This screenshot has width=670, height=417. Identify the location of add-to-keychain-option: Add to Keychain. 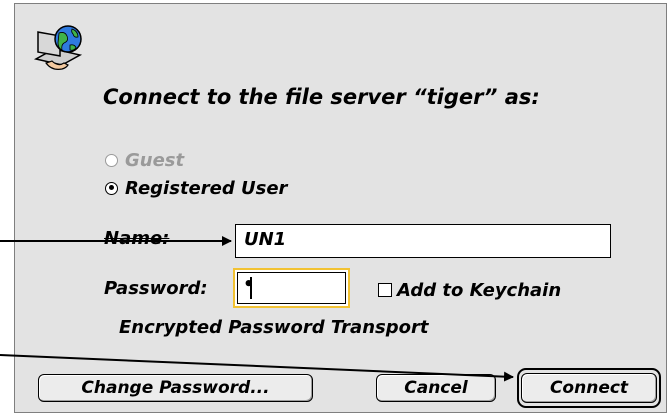
(470, 290).